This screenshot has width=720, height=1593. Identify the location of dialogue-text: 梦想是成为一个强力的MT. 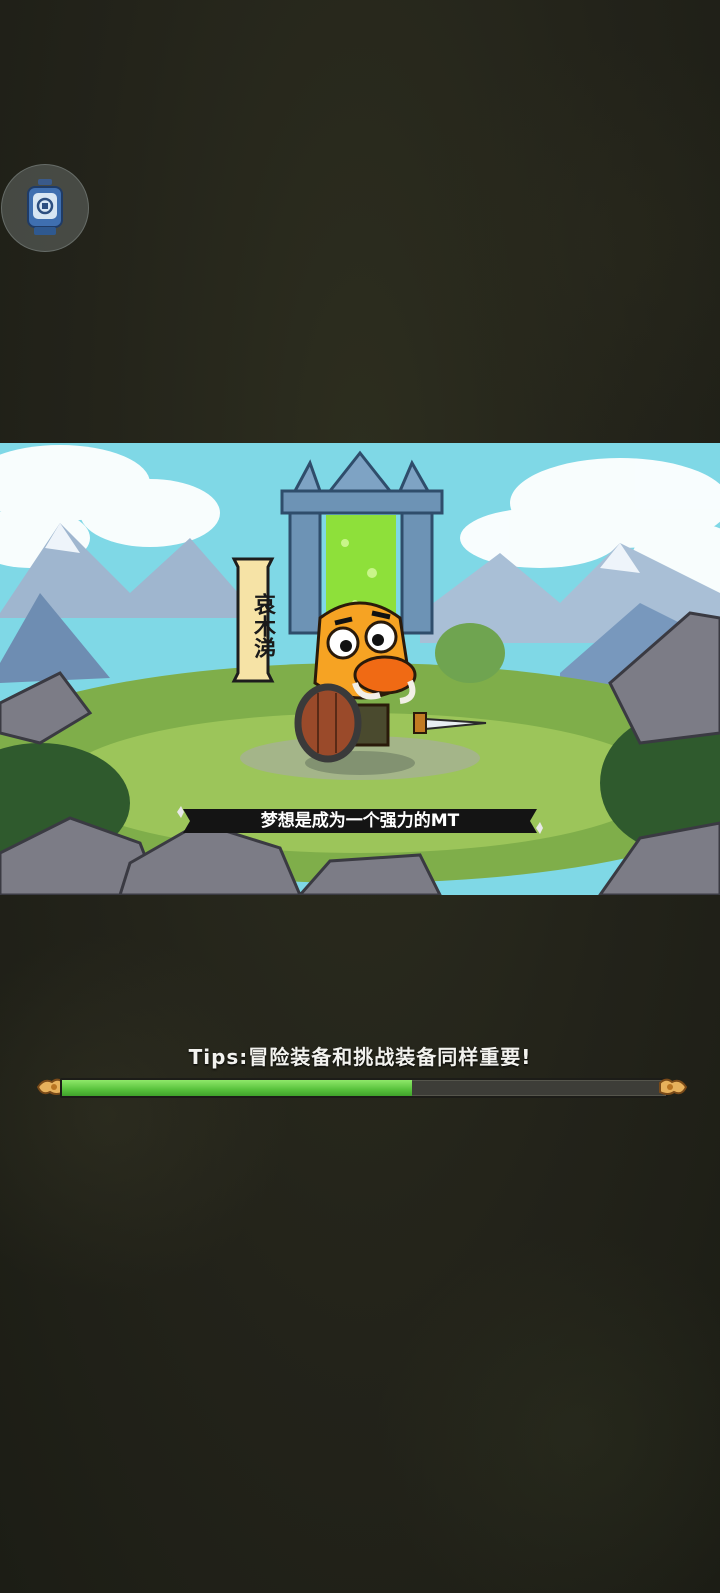
(360, 821).